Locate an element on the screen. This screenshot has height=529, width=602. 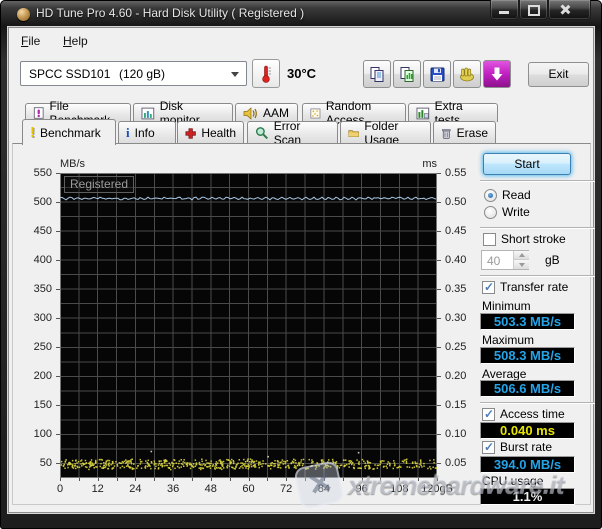
info-icon: i is located at coordinates (128, 132).